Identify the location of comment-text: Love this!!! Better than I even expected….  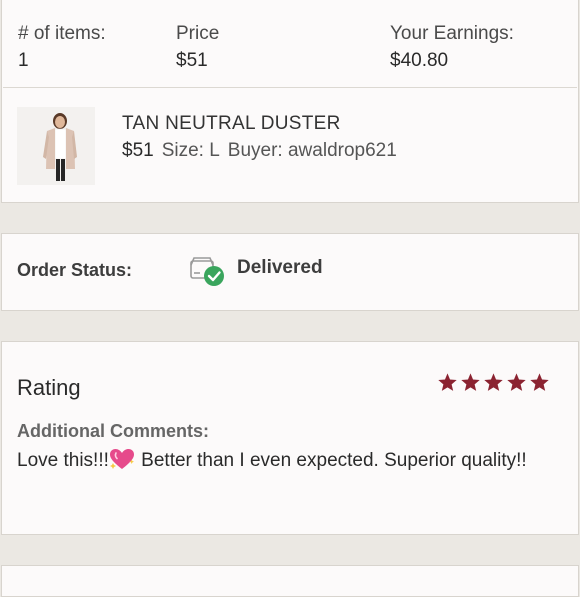
(287, 460).